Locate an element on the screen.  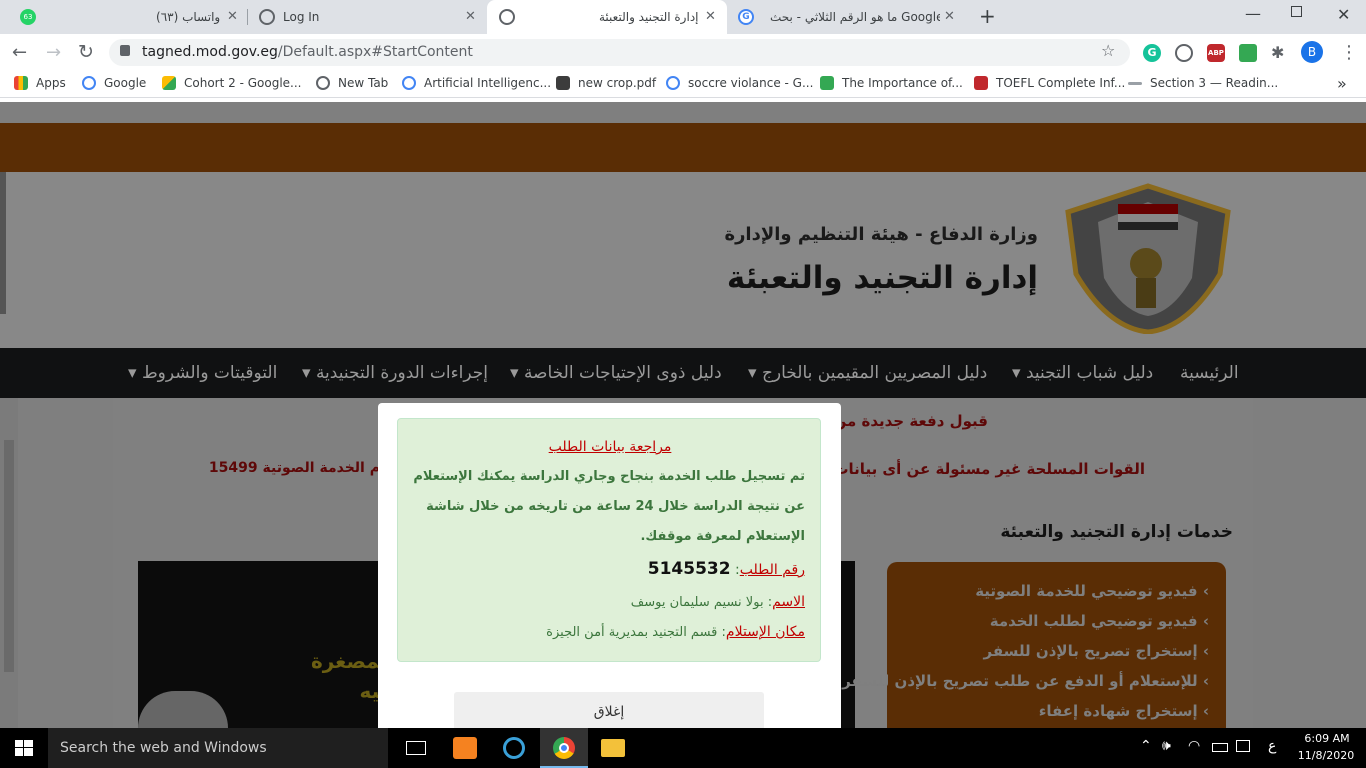
close-modal-button: إغلاق is located at coordinates (609, 710).